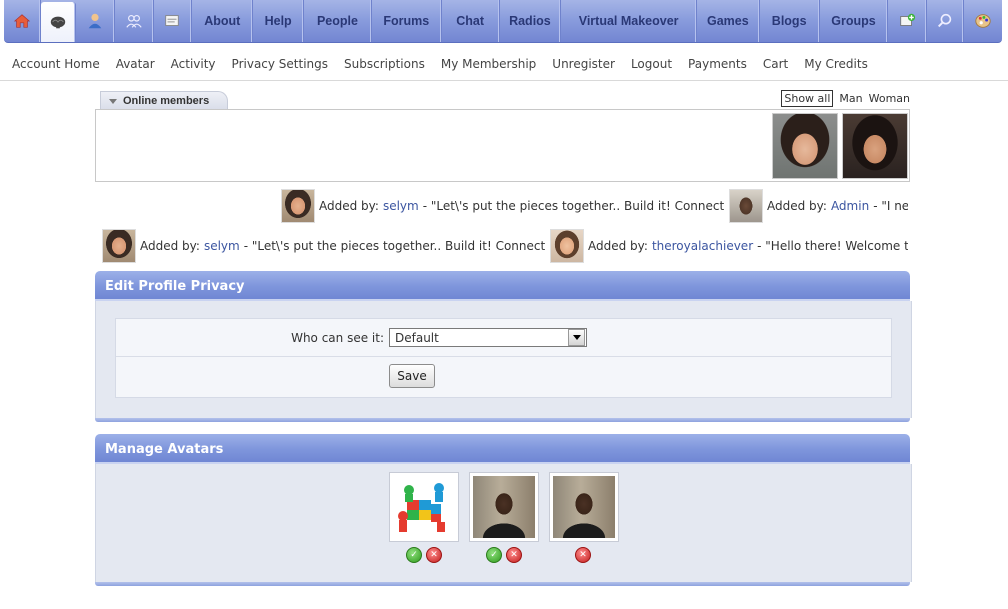  What do you see at coordinates (95, 21) in the screenshot?
I see `user-icon` at bounding box center [95, 21].